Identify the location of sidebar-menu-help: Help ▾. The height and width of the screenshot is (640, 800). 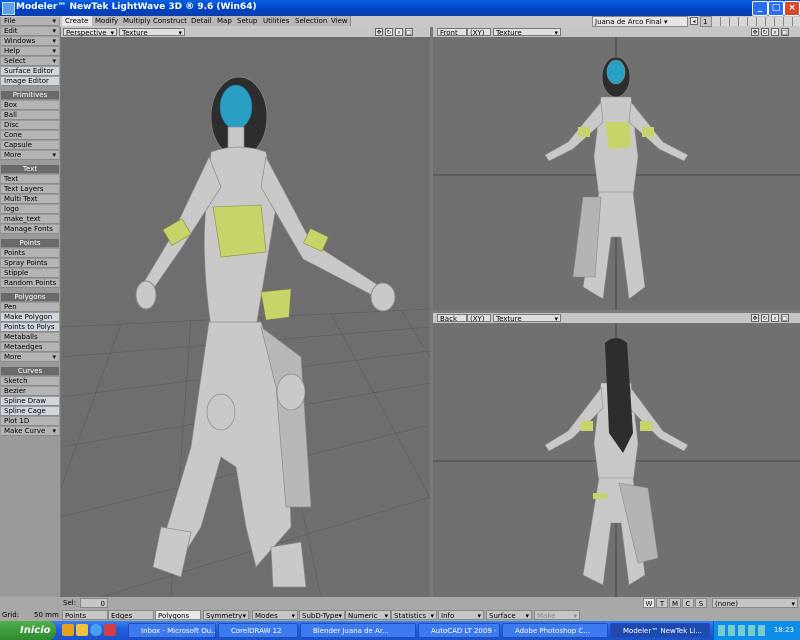
(30, 51).